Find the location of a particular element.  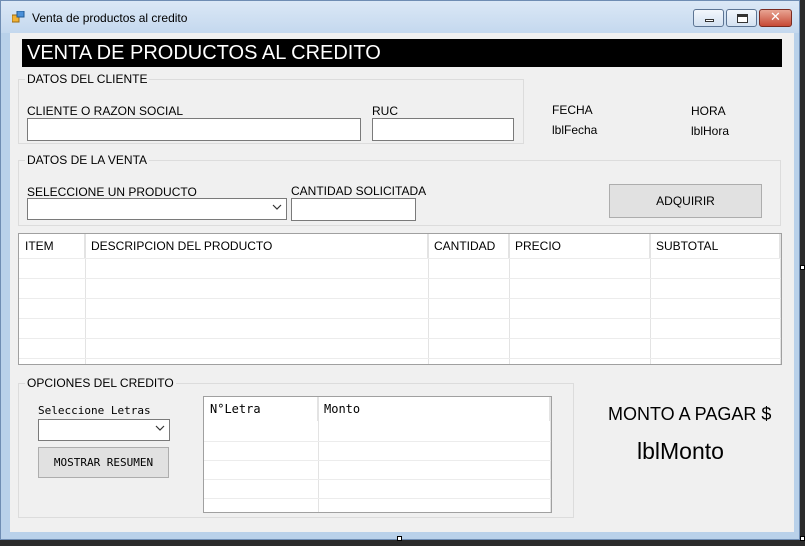

minimize-icon is located at coordinates (709, 20).